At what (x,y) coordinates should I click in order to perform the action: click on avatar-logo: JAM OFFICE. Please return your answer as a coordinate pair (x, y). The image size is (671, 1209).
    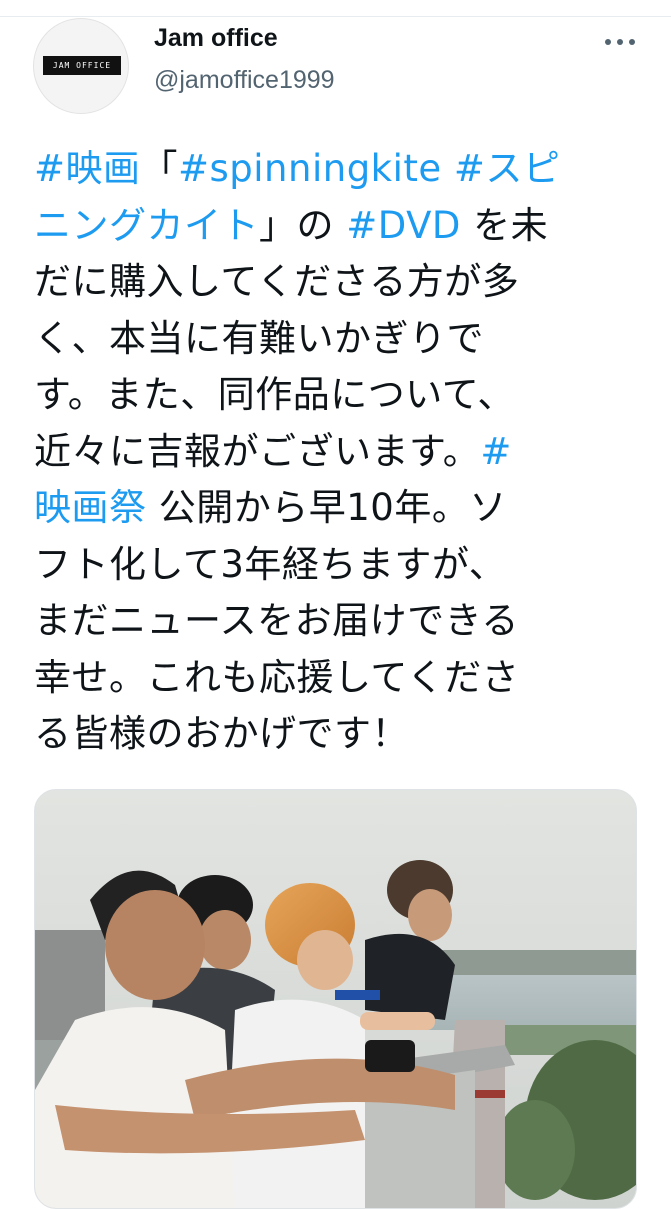
    Looking at the image, I should click on (82, 65).